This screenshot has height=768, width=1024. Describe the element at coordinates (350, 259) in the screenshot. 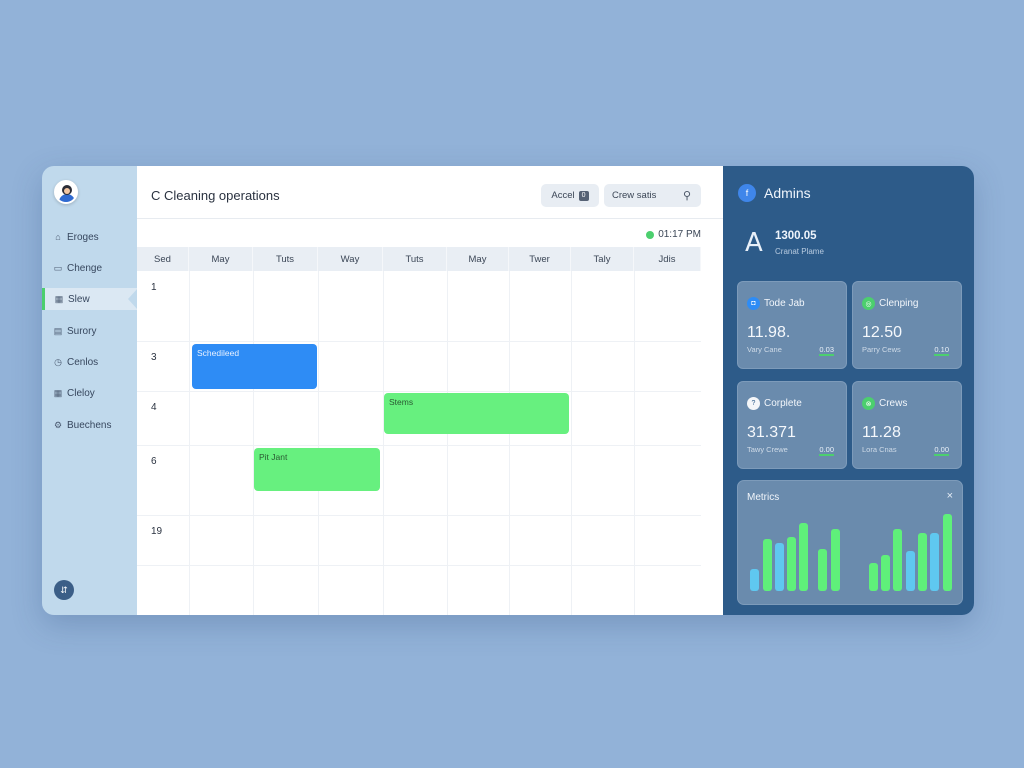

I see `column-header: Way` at that location.